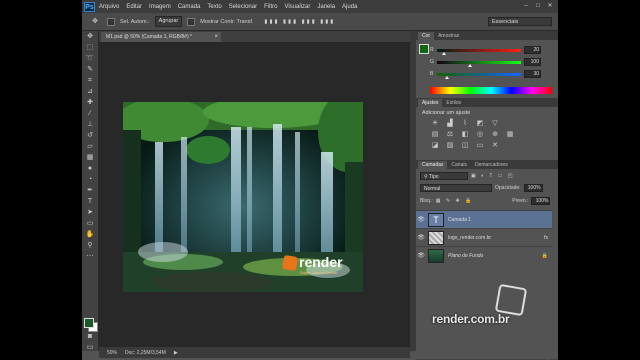 The image size is (640, 360). I want to click on more-tools-icon: ⋯, so click(90, 256).